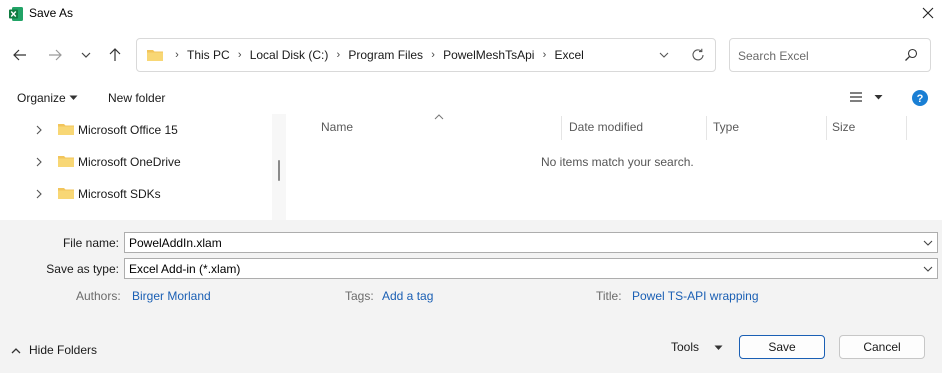  I want to click on column-header-size: Size, so click(843, 127).